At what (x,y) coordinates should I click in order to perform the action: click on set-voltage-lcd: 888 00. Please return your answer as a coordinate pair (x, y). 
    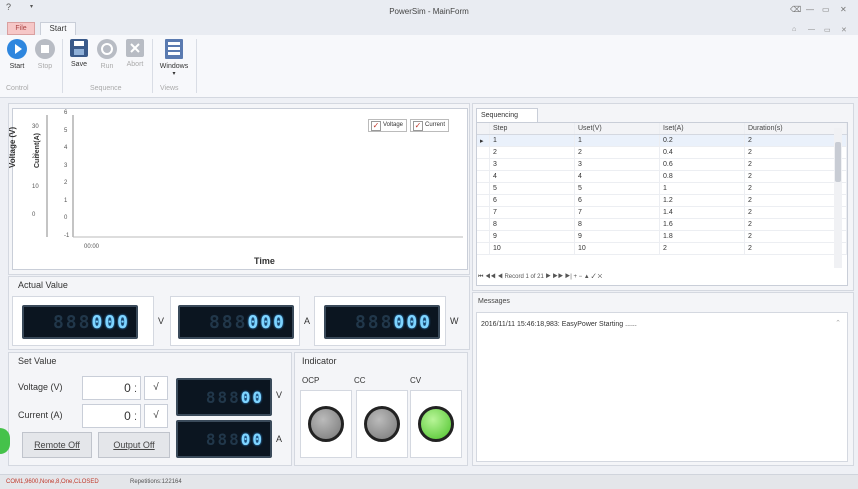
    Looking at the image, I should click on (224, 397).